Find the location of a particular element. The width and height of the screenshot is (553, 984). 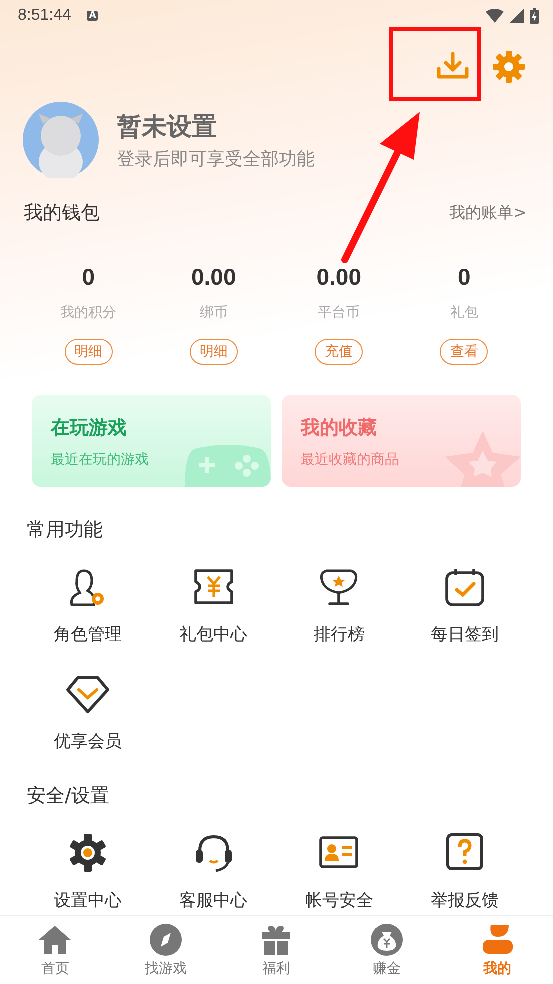

nav-tab: 赚金 is located at coordinates (387, 950).